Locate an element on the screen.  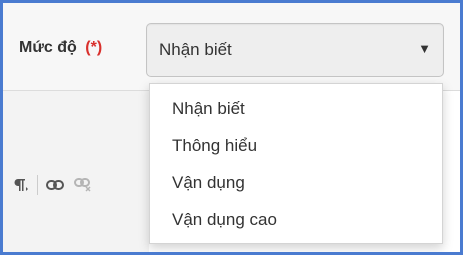
field-label: Mức độ (*) is located at coordinates (60, 48).